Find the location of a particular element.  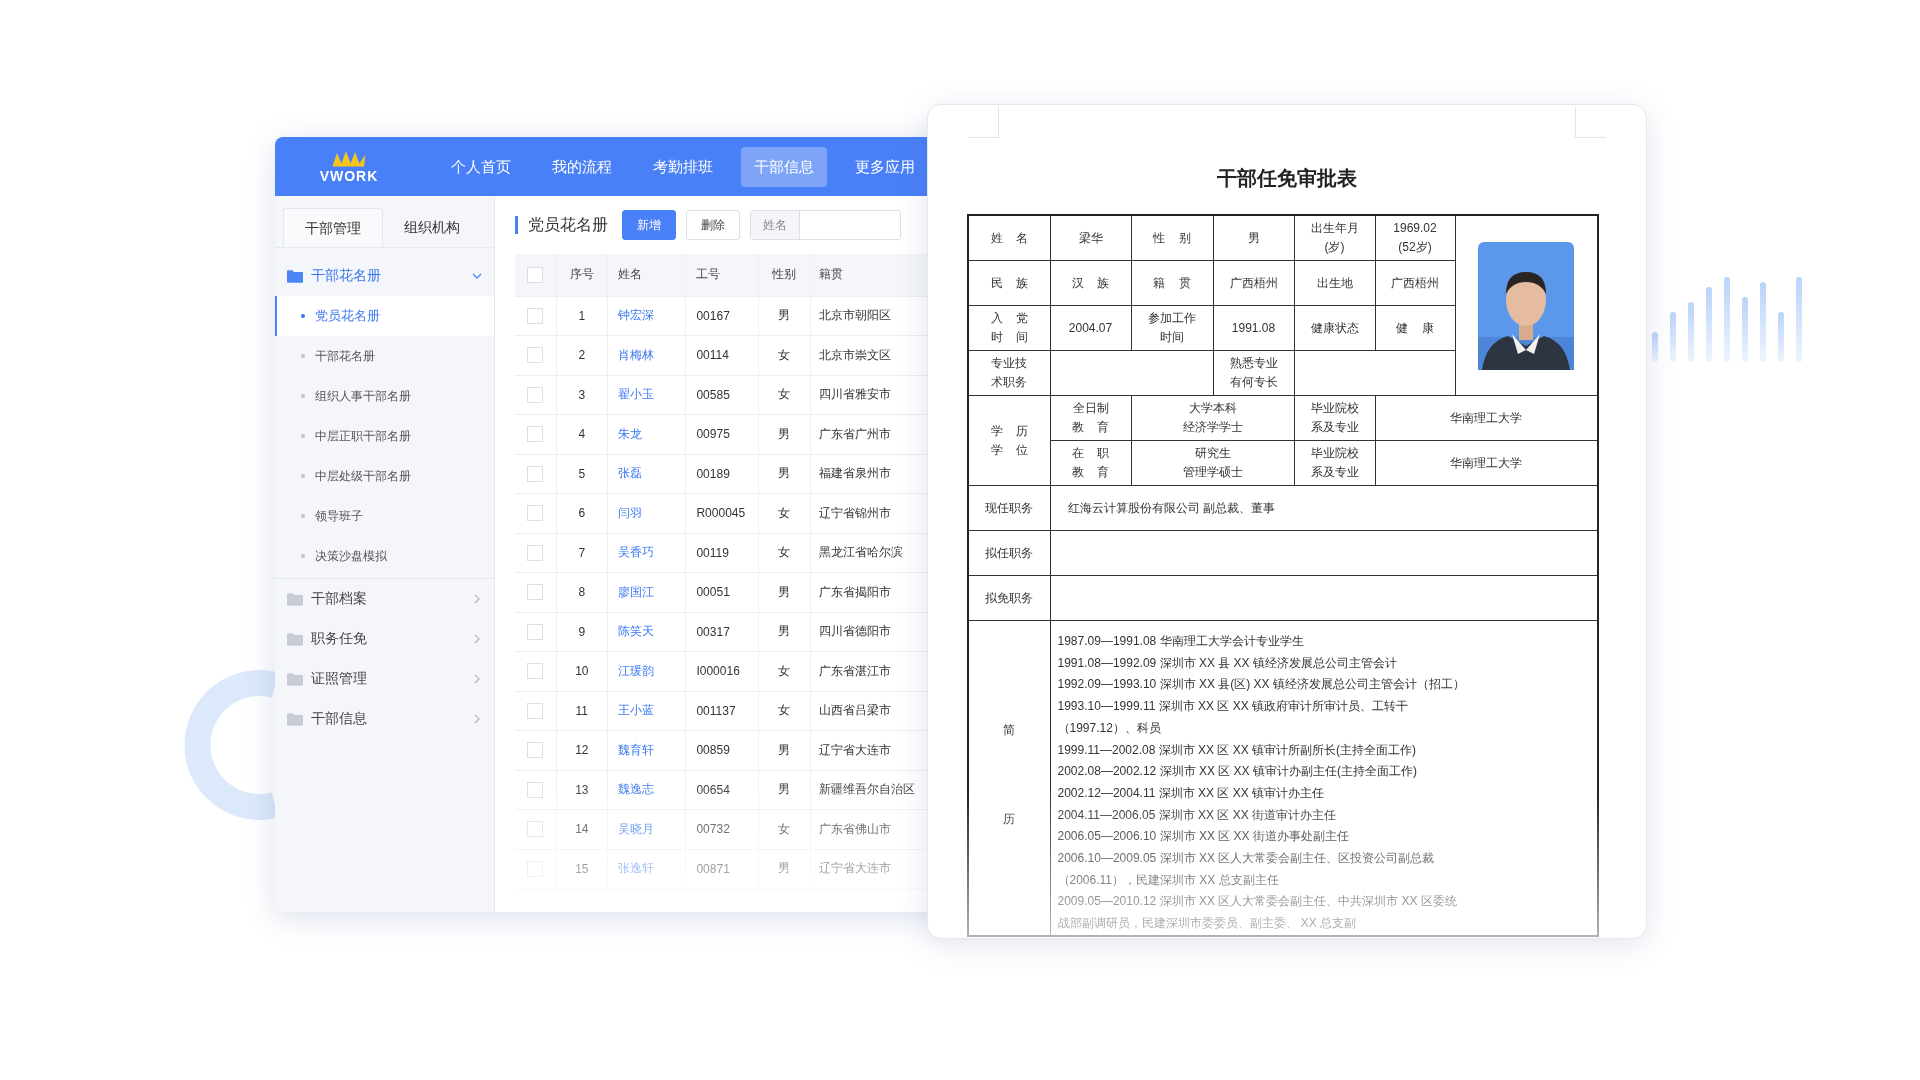

table-cell: 9 is located at coordinates (582, 632).